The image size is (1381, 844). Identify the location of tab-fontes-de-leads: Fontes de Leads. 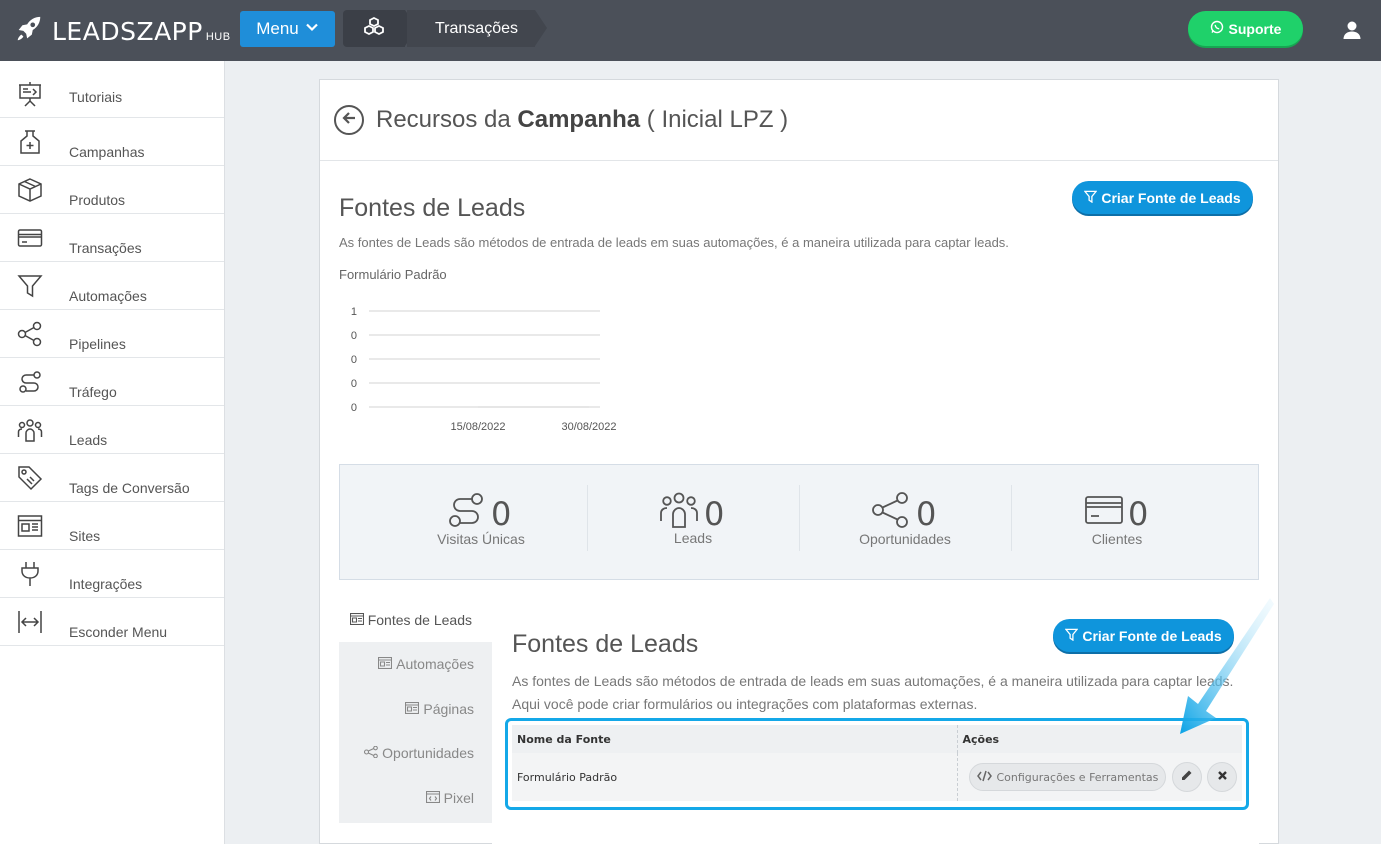
(410, 620).